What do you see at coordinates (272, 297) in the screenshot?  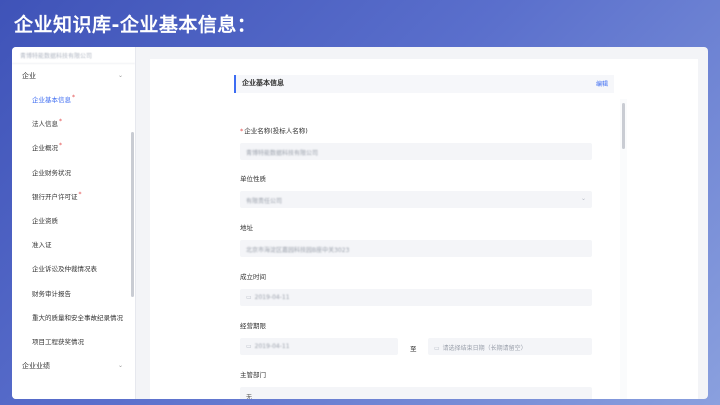 I see `established-value: 2019-04-11` at bounding box center [272, 297].